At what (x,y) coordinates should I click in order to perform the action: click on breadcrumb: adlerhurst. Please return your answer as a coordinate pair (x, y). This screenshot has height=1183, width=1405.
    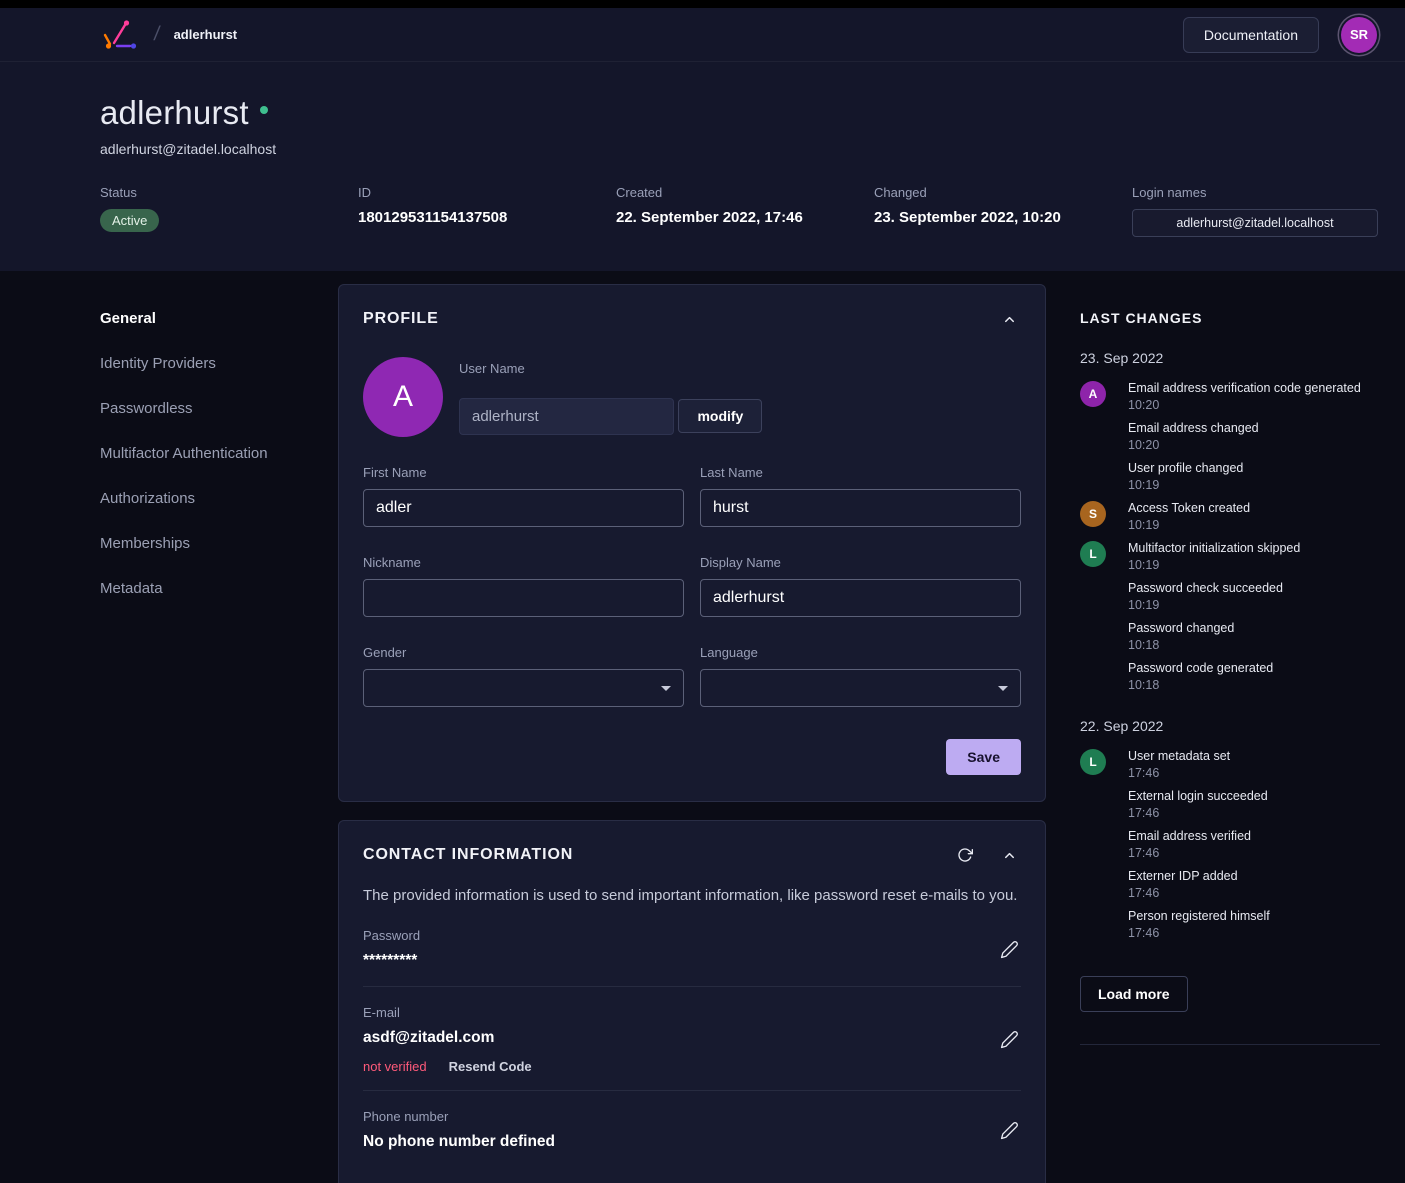
    Looking at the image, I should click on (206, 34).